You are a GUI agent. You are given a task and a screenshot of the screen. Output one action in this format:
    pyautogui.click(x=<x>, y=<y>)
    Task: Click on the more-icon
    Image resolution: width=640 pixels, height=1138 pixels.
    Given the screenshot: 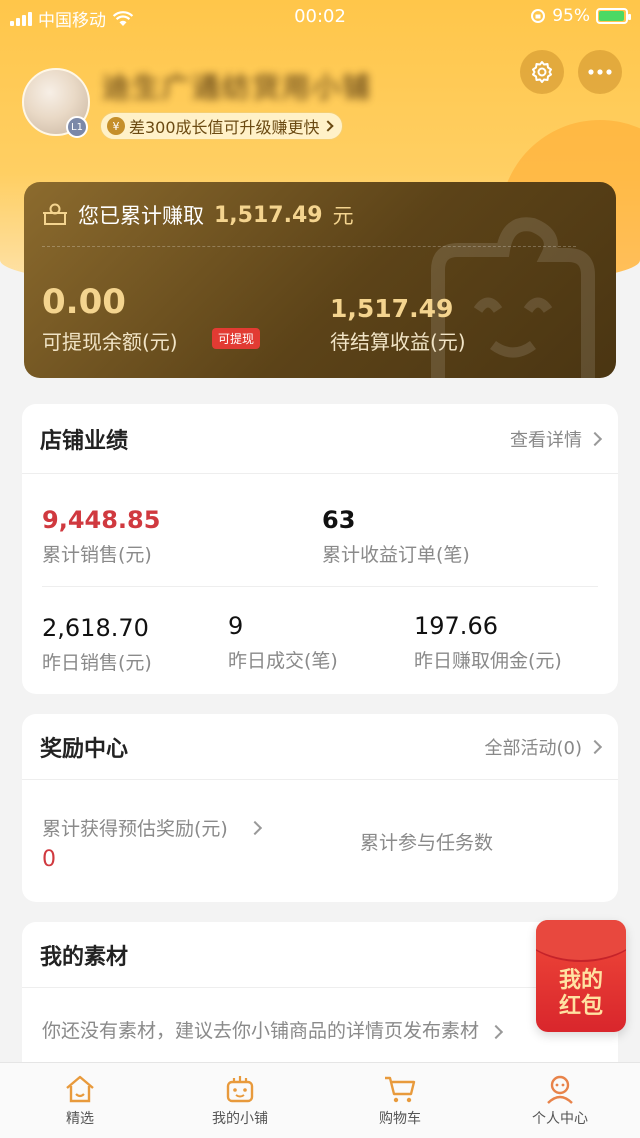 What is the action you would take?
    pyautogui.click(x=600, y=72)
    